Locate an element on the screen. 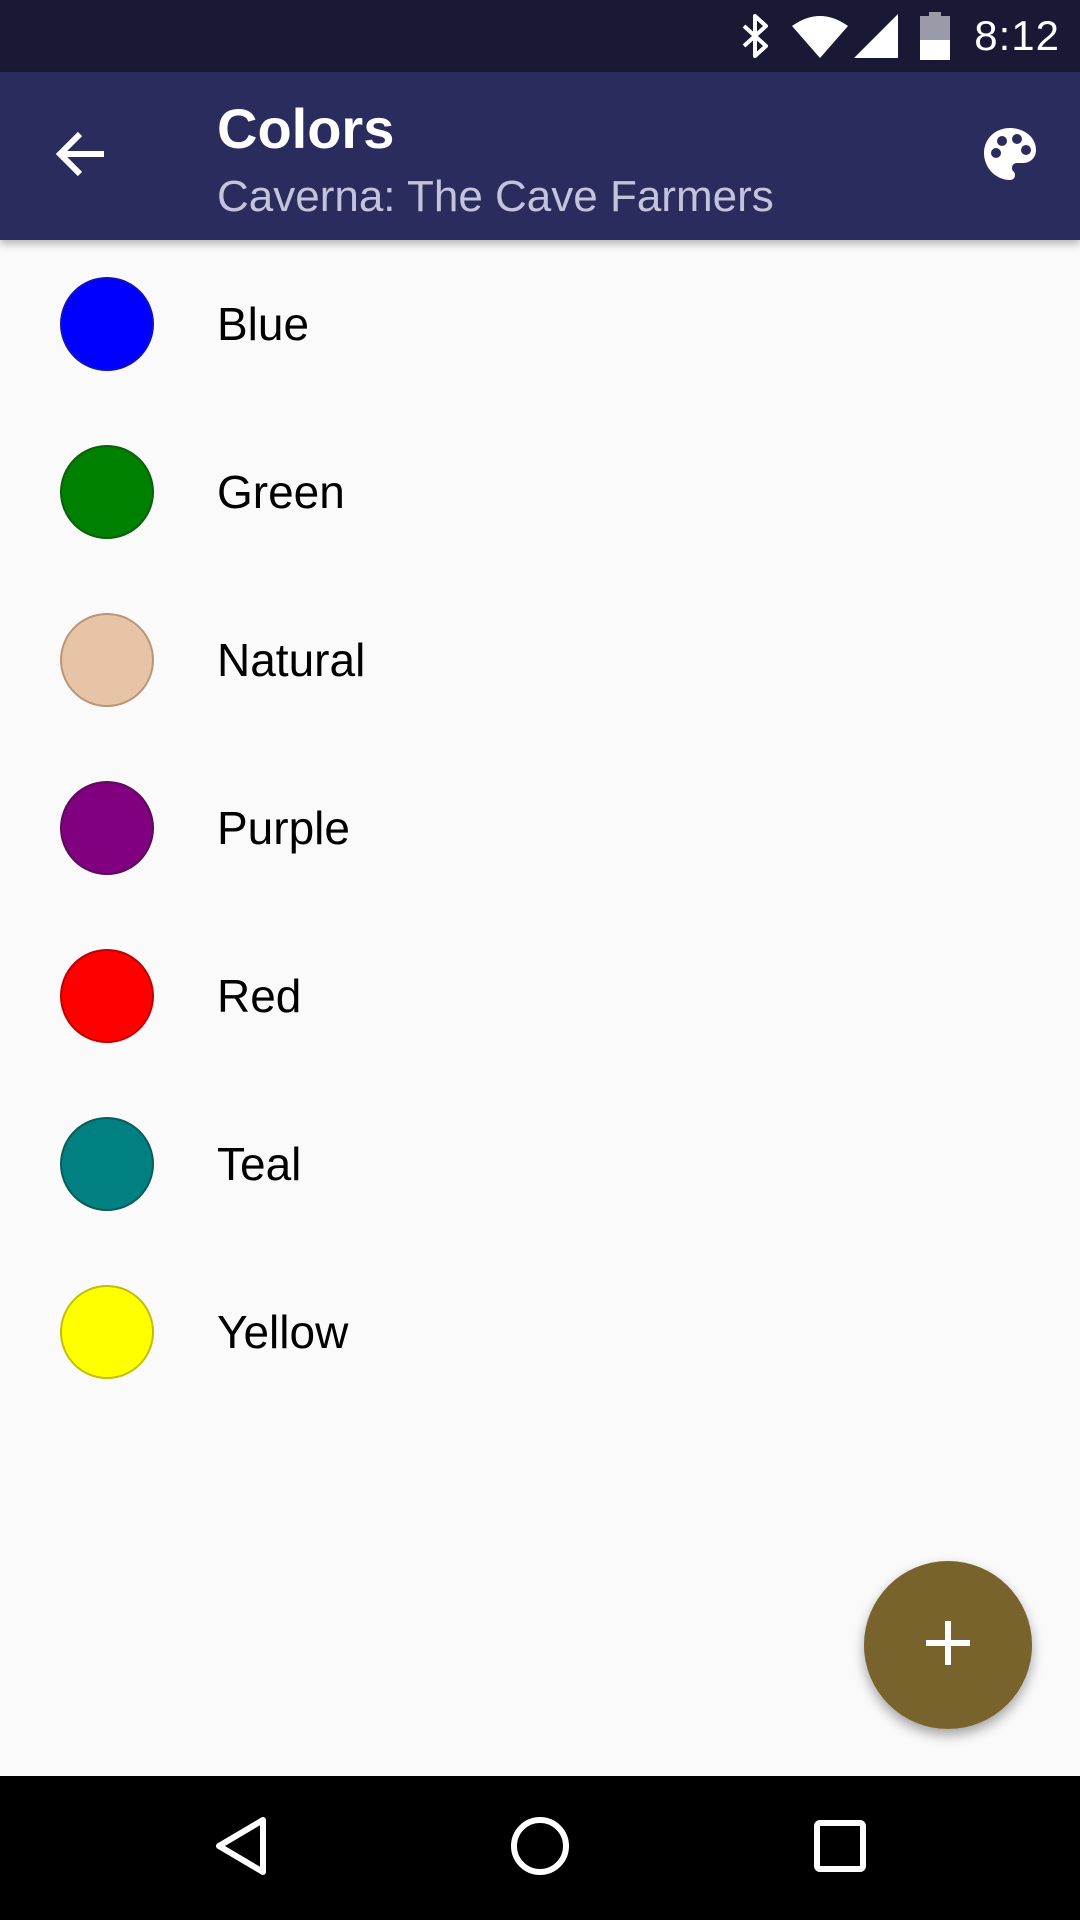 The width and height of the screenshot is (1080, 1920). page-subtitle: Caverna: The Cave Farmers is located at coordinates (495, 196).